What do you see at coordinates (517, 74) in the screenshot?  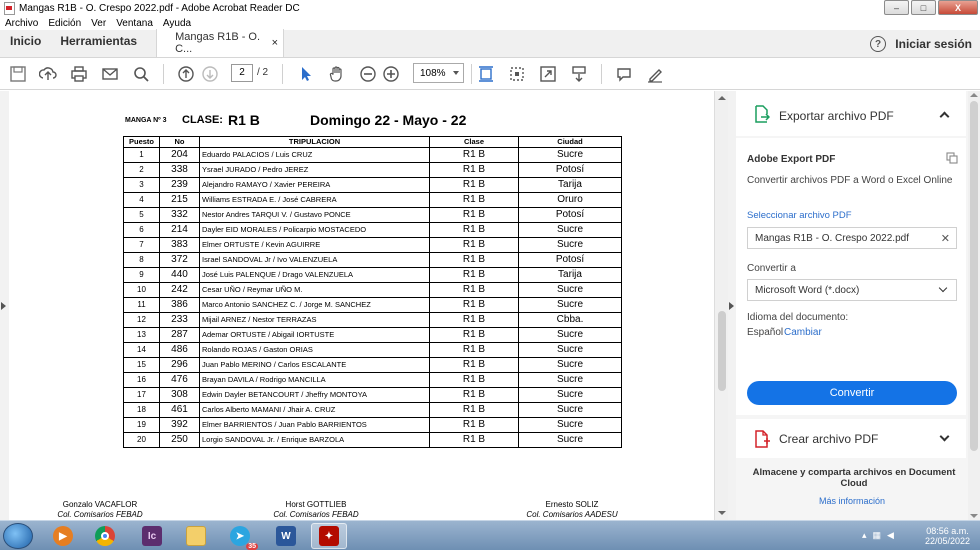 I see `rotate-view-icon` at bounding box center [517, 74].